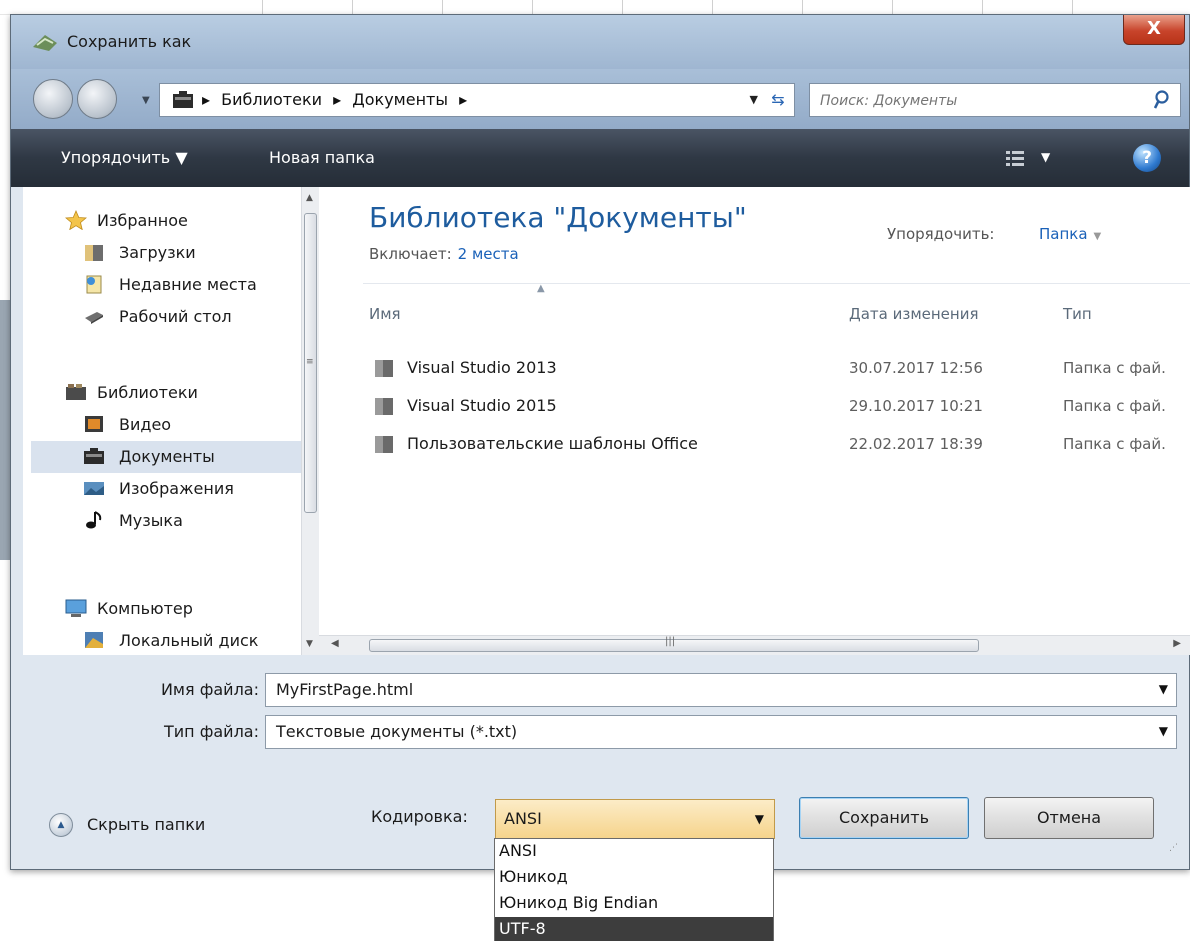 Image resolution: width=1190 pixels, height=941 pixels. What do you see at coordinates (778, 100) in the screenshot?
I see `refresh-icon: ⇆` at bounding box center [778, 100].